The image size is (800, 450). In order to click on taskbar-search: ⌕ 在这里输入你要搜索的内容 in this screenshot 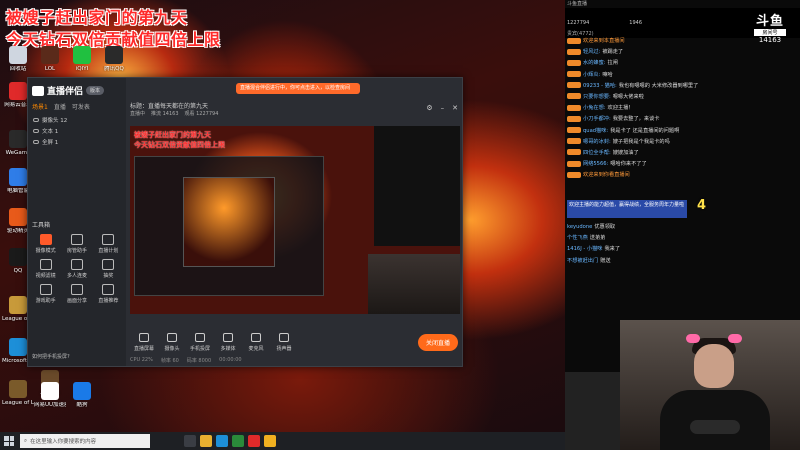, I will do `click(85, 441)`.